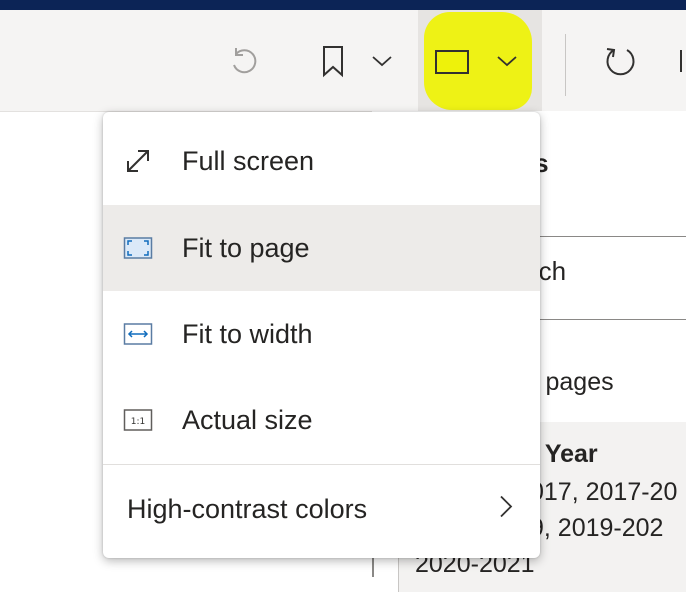 The image size is (686, 592). Describe the element at coordinates (565, 65) in the screenshot. I see `toolbar-divider` at that location.